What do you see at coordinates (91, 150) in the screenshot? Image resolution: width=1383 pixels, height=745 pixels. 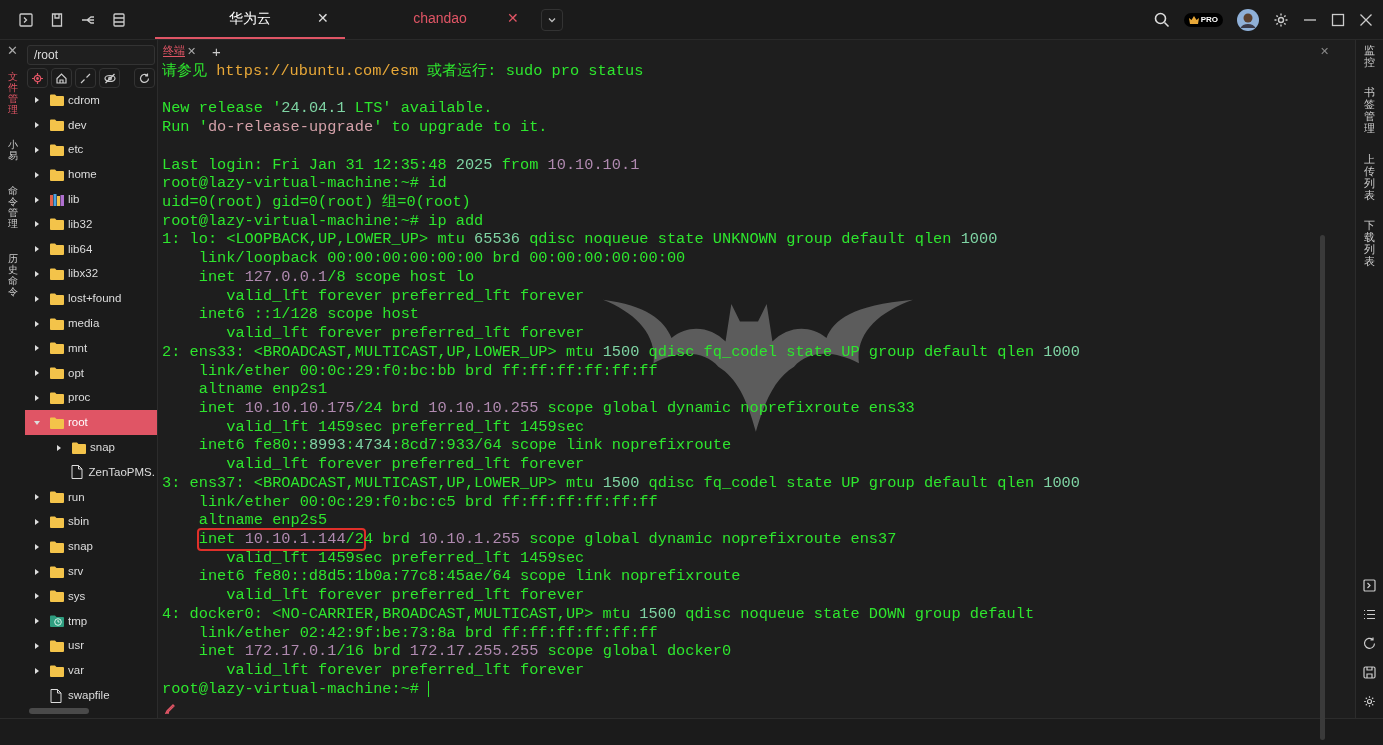 I see `tree-item: etc` at bounding box center [91, 150].